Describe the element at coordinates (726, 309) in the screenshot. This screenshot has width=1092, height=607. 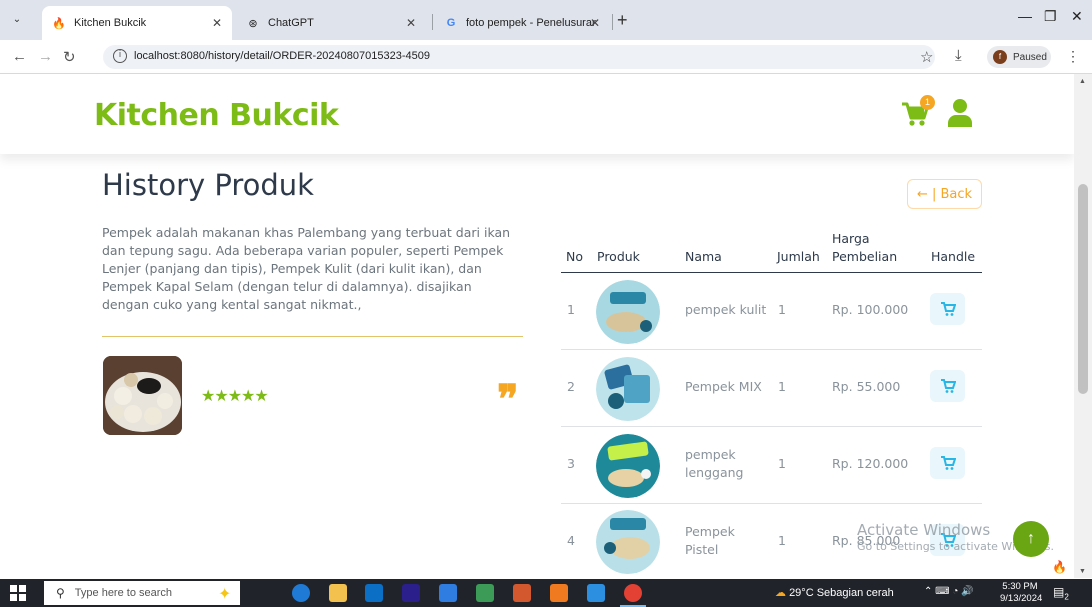
I see `row-nama: pempek kulit` at that location.